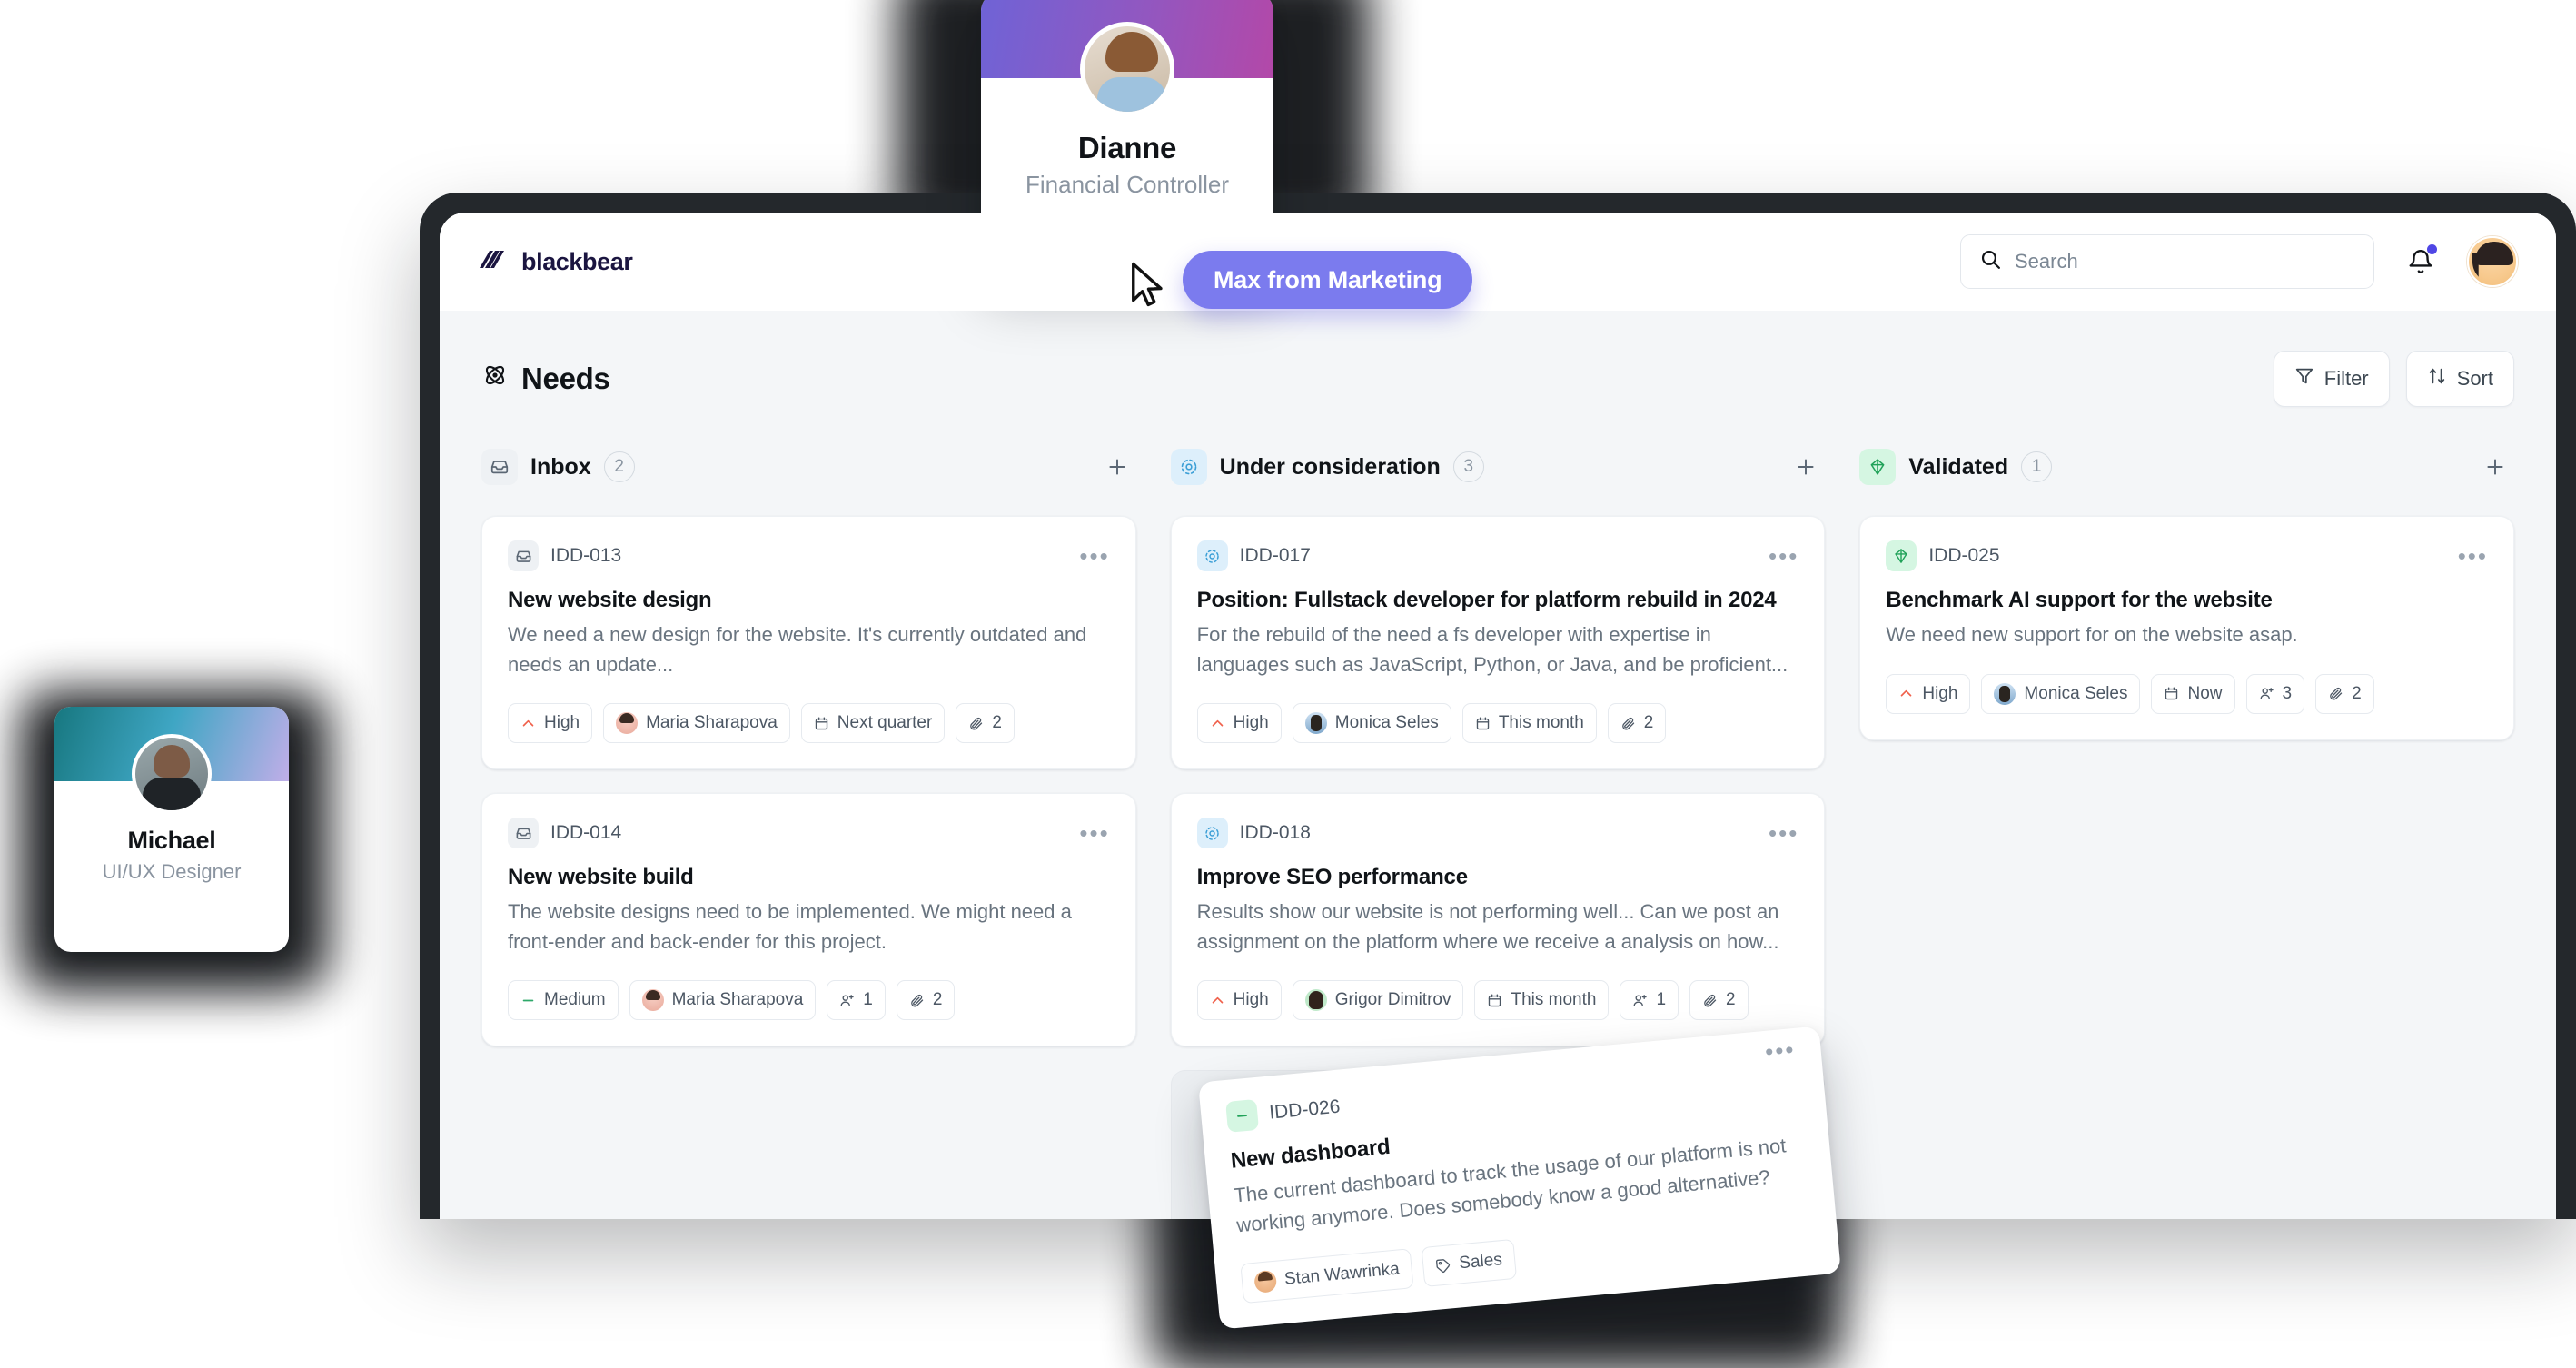 The image size is (2576, 1368). I want to click on chip-date: Now, so click(2193, 693).